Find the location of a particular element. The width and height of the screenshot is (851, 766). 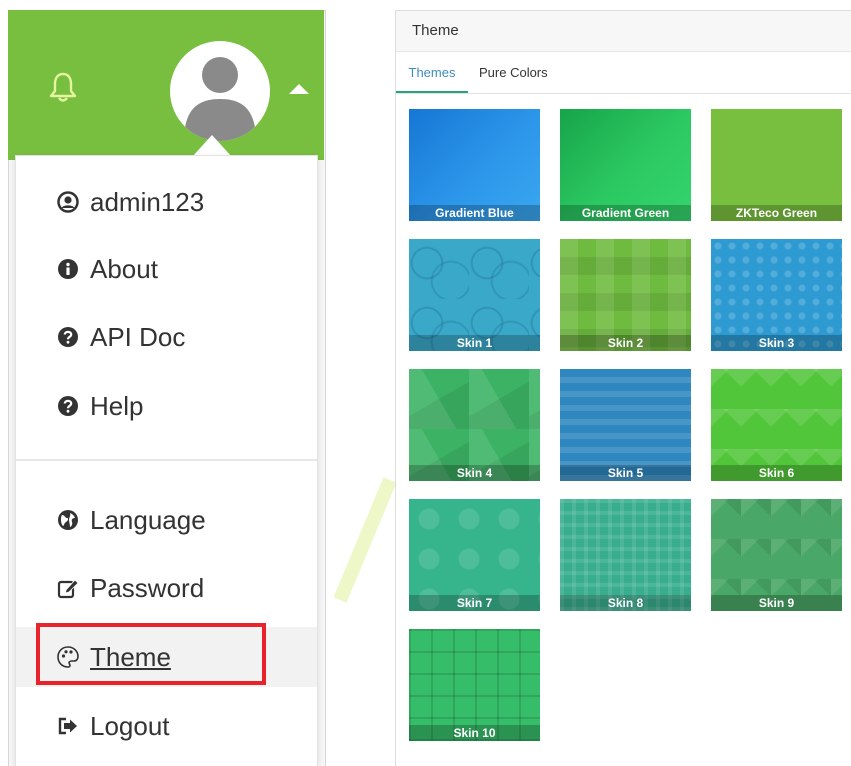

theme-swatch-skin-6: Skin 6 is located at coordinates (776, 425).